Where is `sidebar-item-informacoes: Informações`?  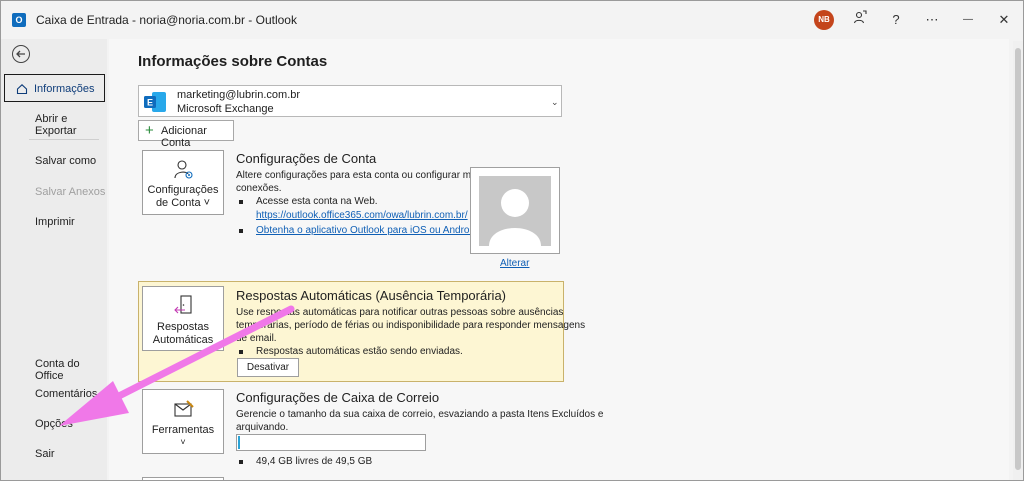 sidebar-item-informacoes: Informações is located at coordinates (54, 88).